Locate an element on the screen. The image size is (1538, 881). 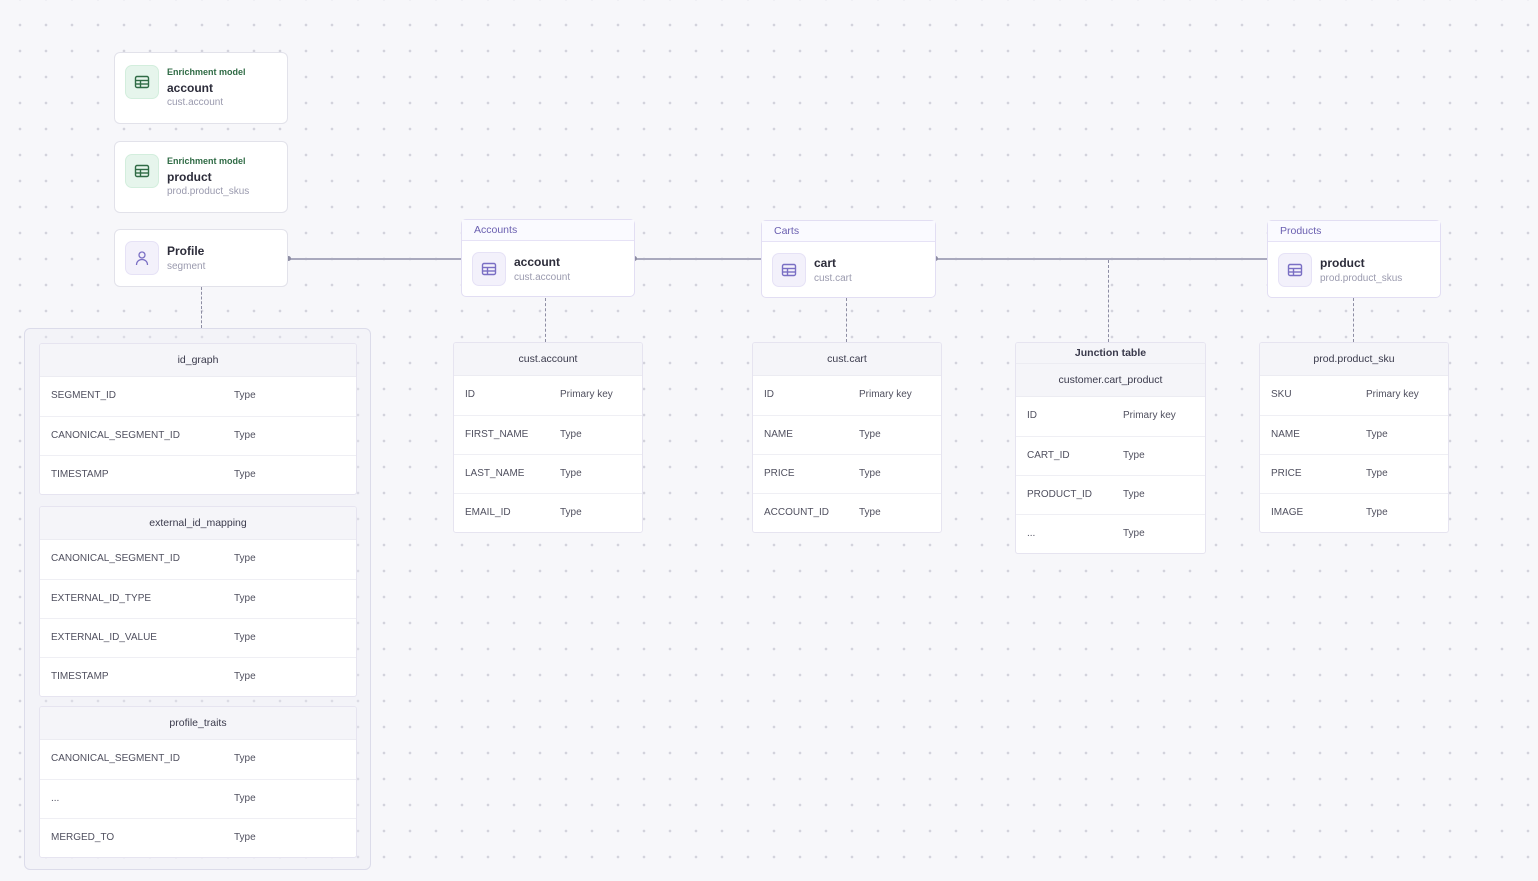
table-name: profile_traits is located at coordinates (198, 723).